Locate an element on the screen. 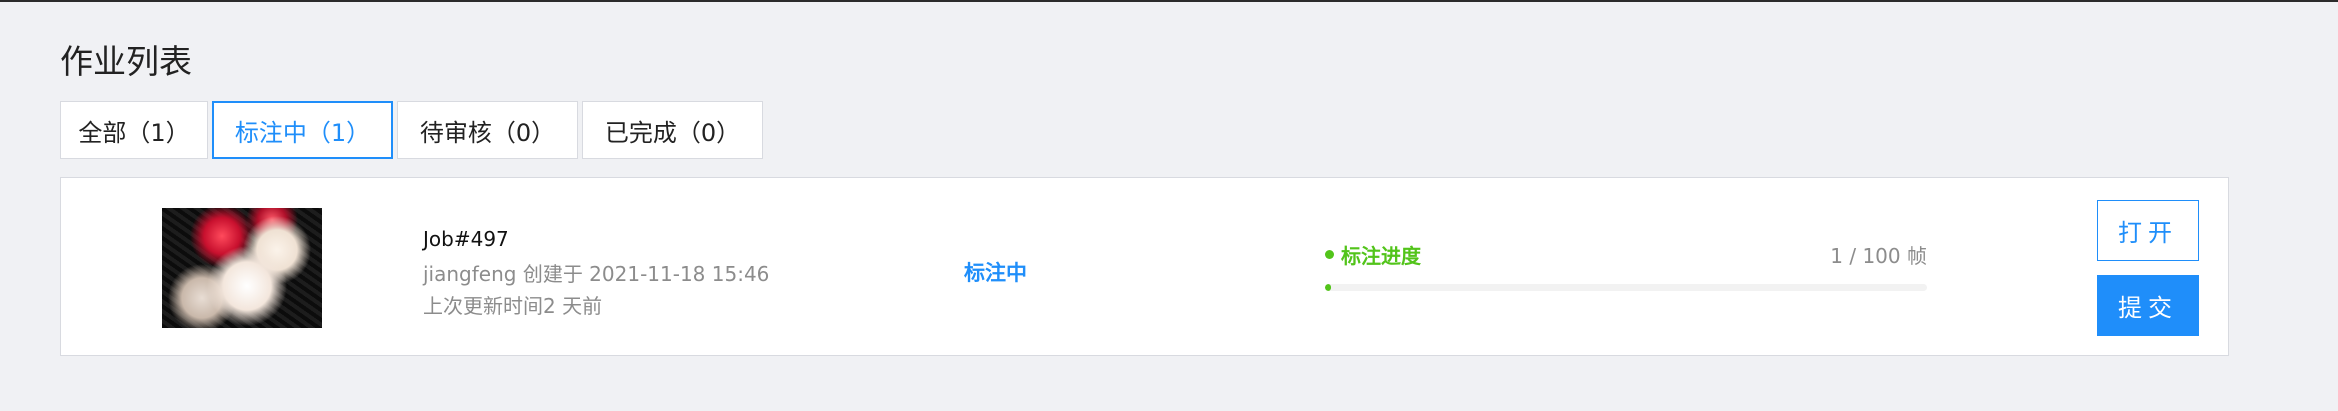  job-id: Job#497 is located at coordinates (466, 239).